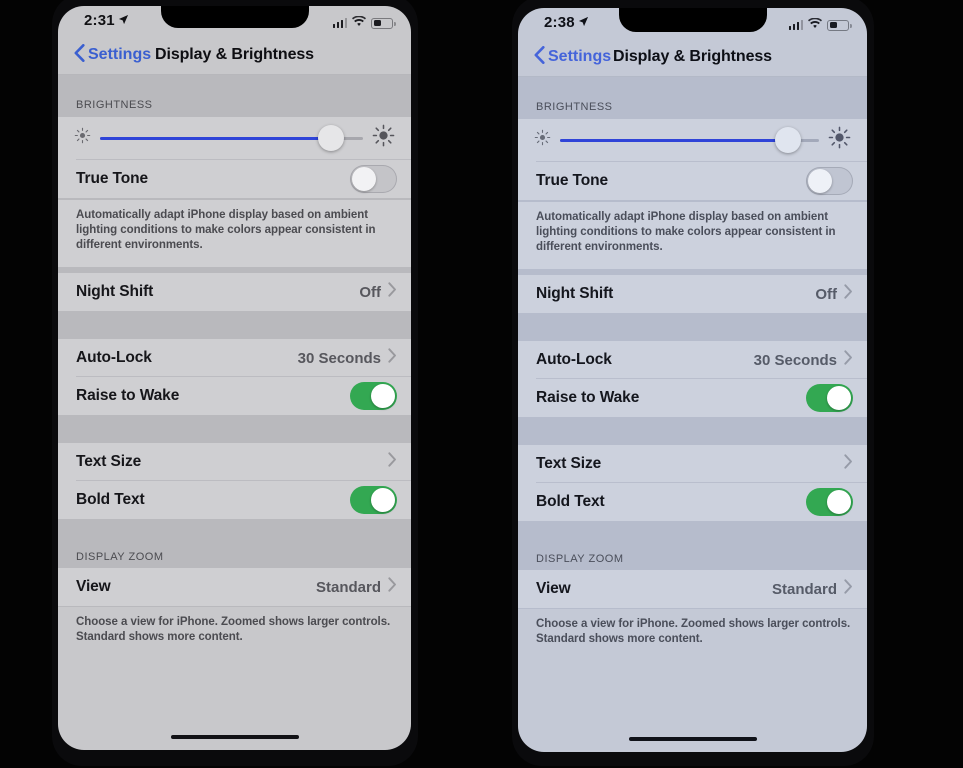 Image resolution: width=963 pixels, height=768 pixels. I want to click on nav-divider, so click(234, 74).